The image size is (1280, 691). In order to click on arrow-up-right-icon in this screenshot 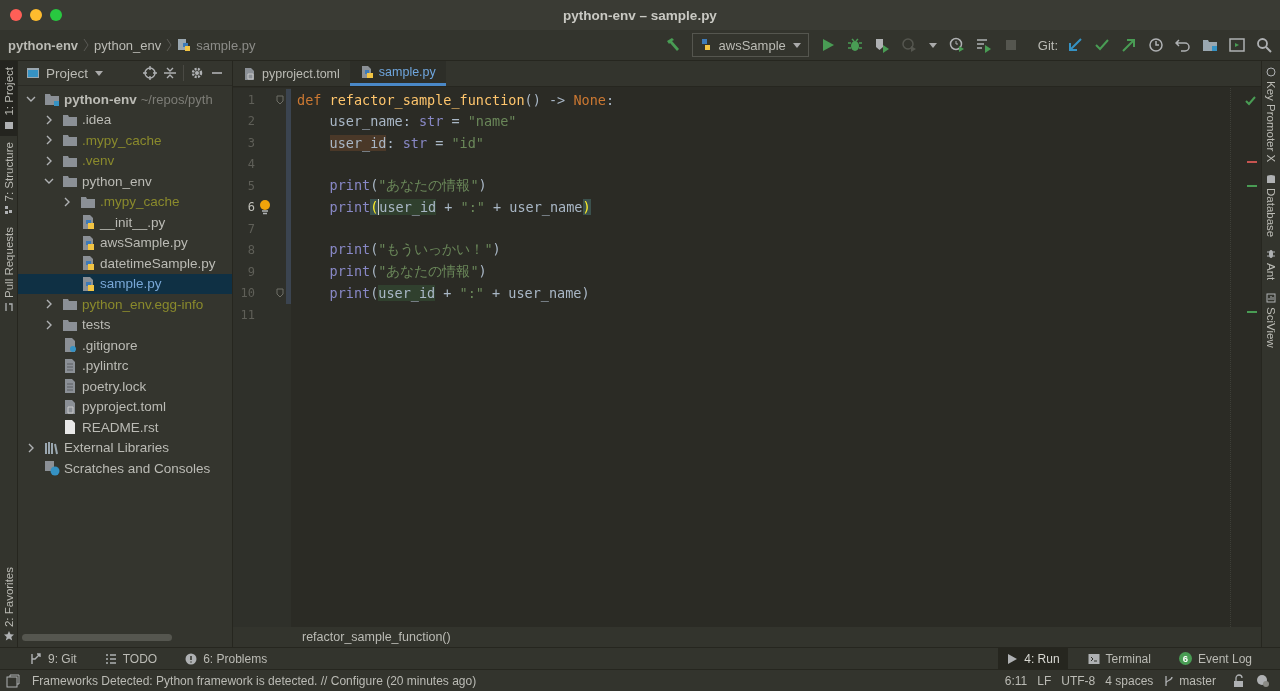, I will do `click(1129, 45)`.